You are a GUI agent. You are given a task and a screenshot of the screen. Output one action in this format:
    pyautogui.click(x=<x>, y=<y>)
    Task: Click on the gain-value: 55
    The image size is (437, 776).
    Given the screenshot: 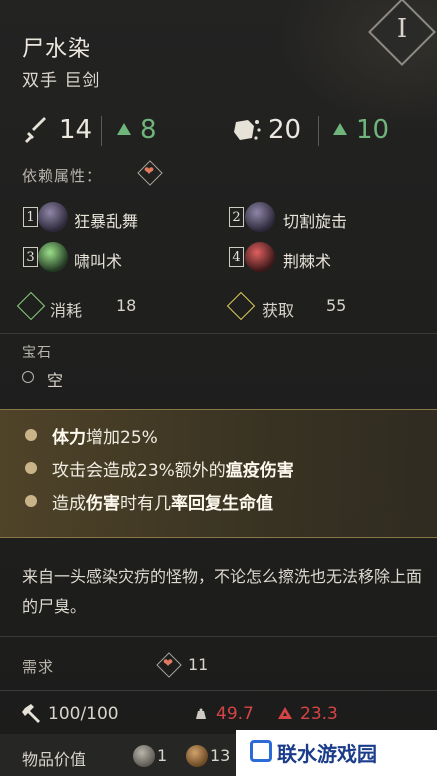 What is the action you would take?
    pyautogui.click(x=336, y=305)
    